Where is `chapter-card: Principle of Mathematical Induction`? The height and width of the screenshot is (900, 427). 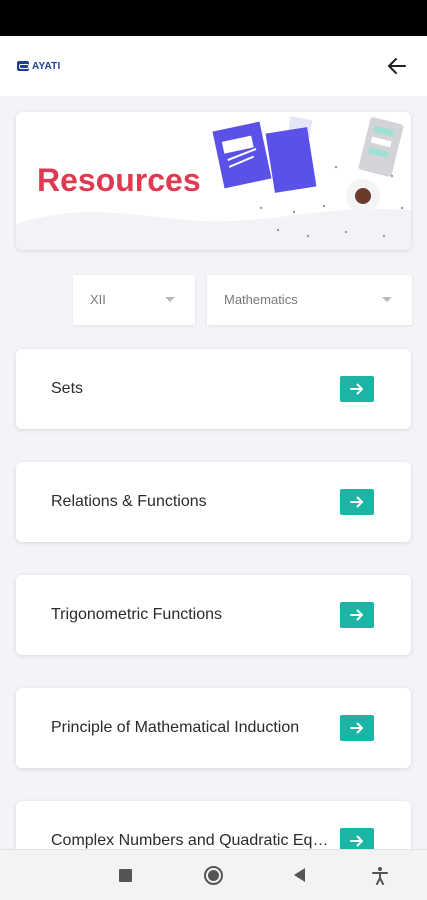
chapter-card: Principle of Mathematical Induction is located at coordinates (213, 728).